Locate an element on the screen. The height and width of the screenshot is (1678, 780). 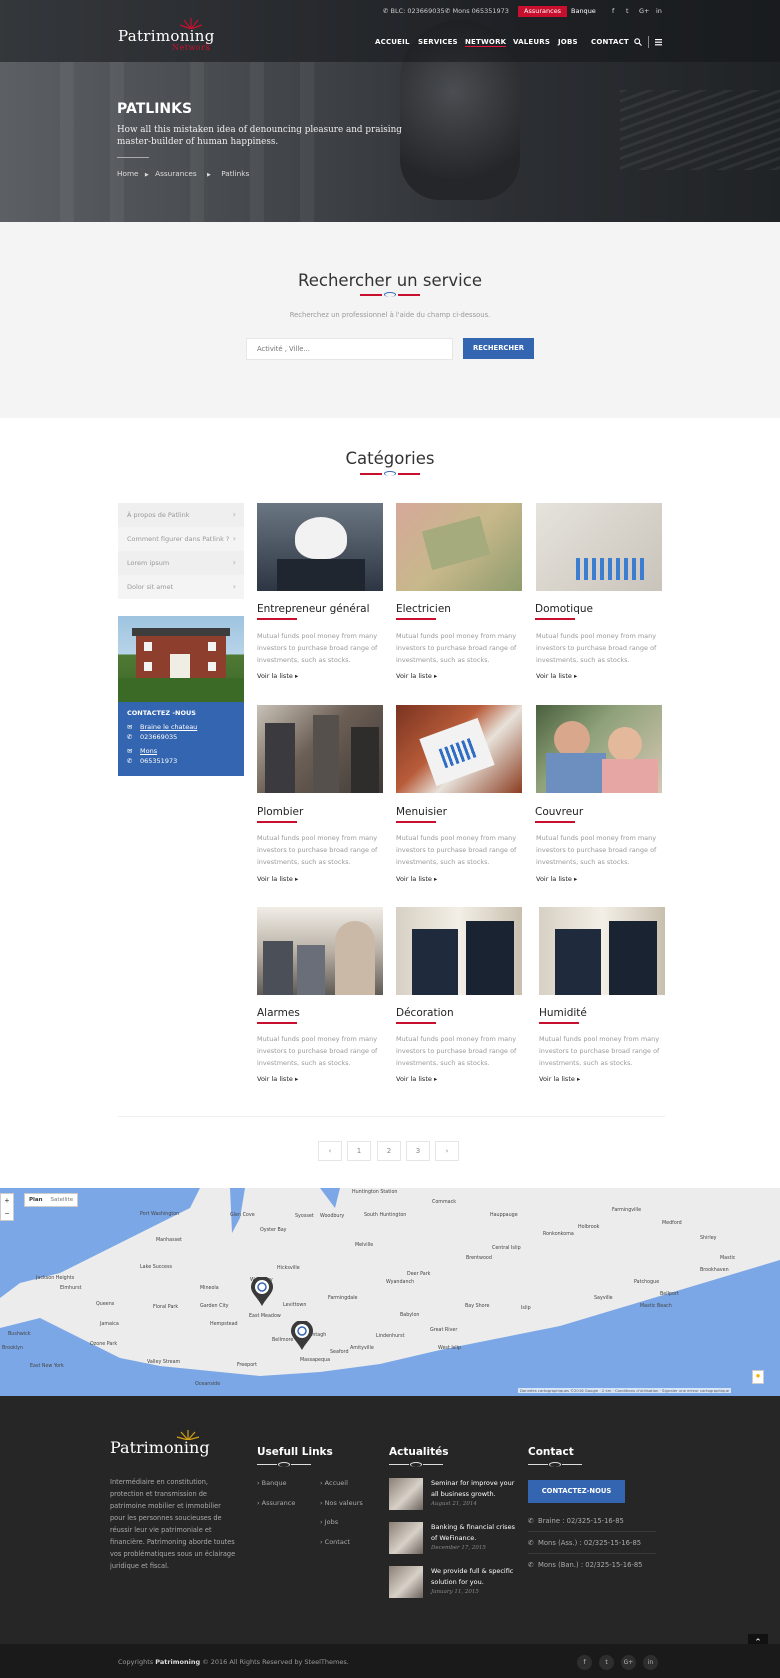
card-image-alarmes is located at coordinates (320, 951).